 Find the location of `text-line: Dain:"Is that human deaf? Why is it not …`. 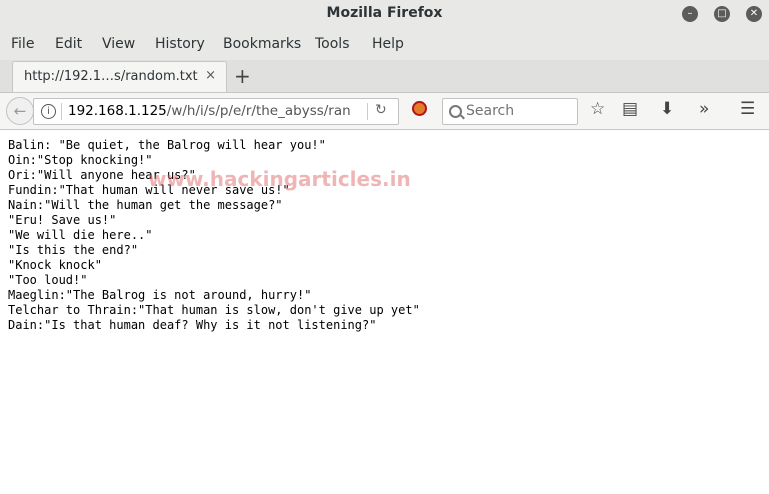

text-line: Dain:"Is that human deaf? Why is it not … is located at coordinates (192, 325).